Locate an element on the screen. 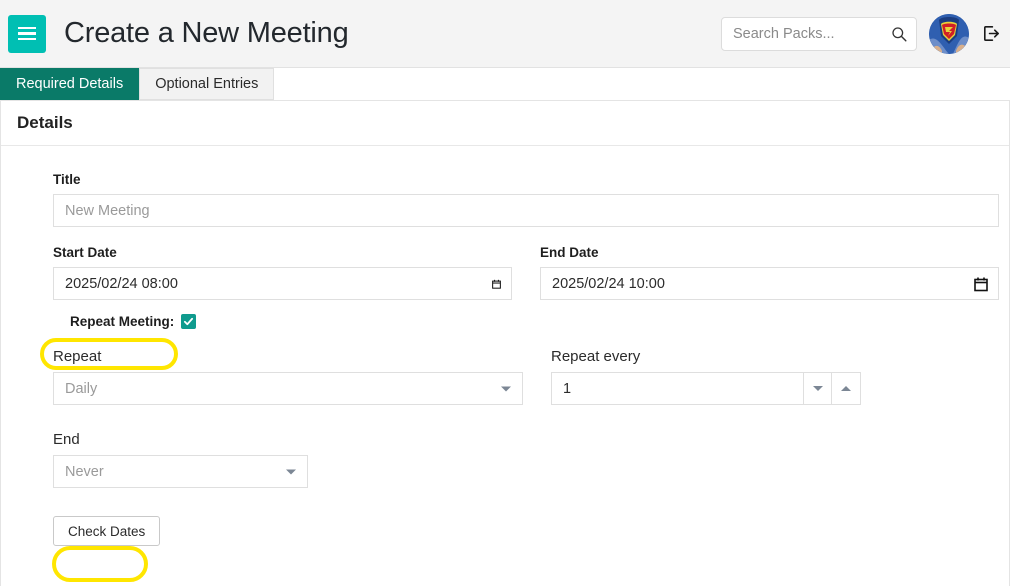 The width and height of the screenshot is (1010, 586). repeat-every-value: 1 is located at coordinates (677, 388).